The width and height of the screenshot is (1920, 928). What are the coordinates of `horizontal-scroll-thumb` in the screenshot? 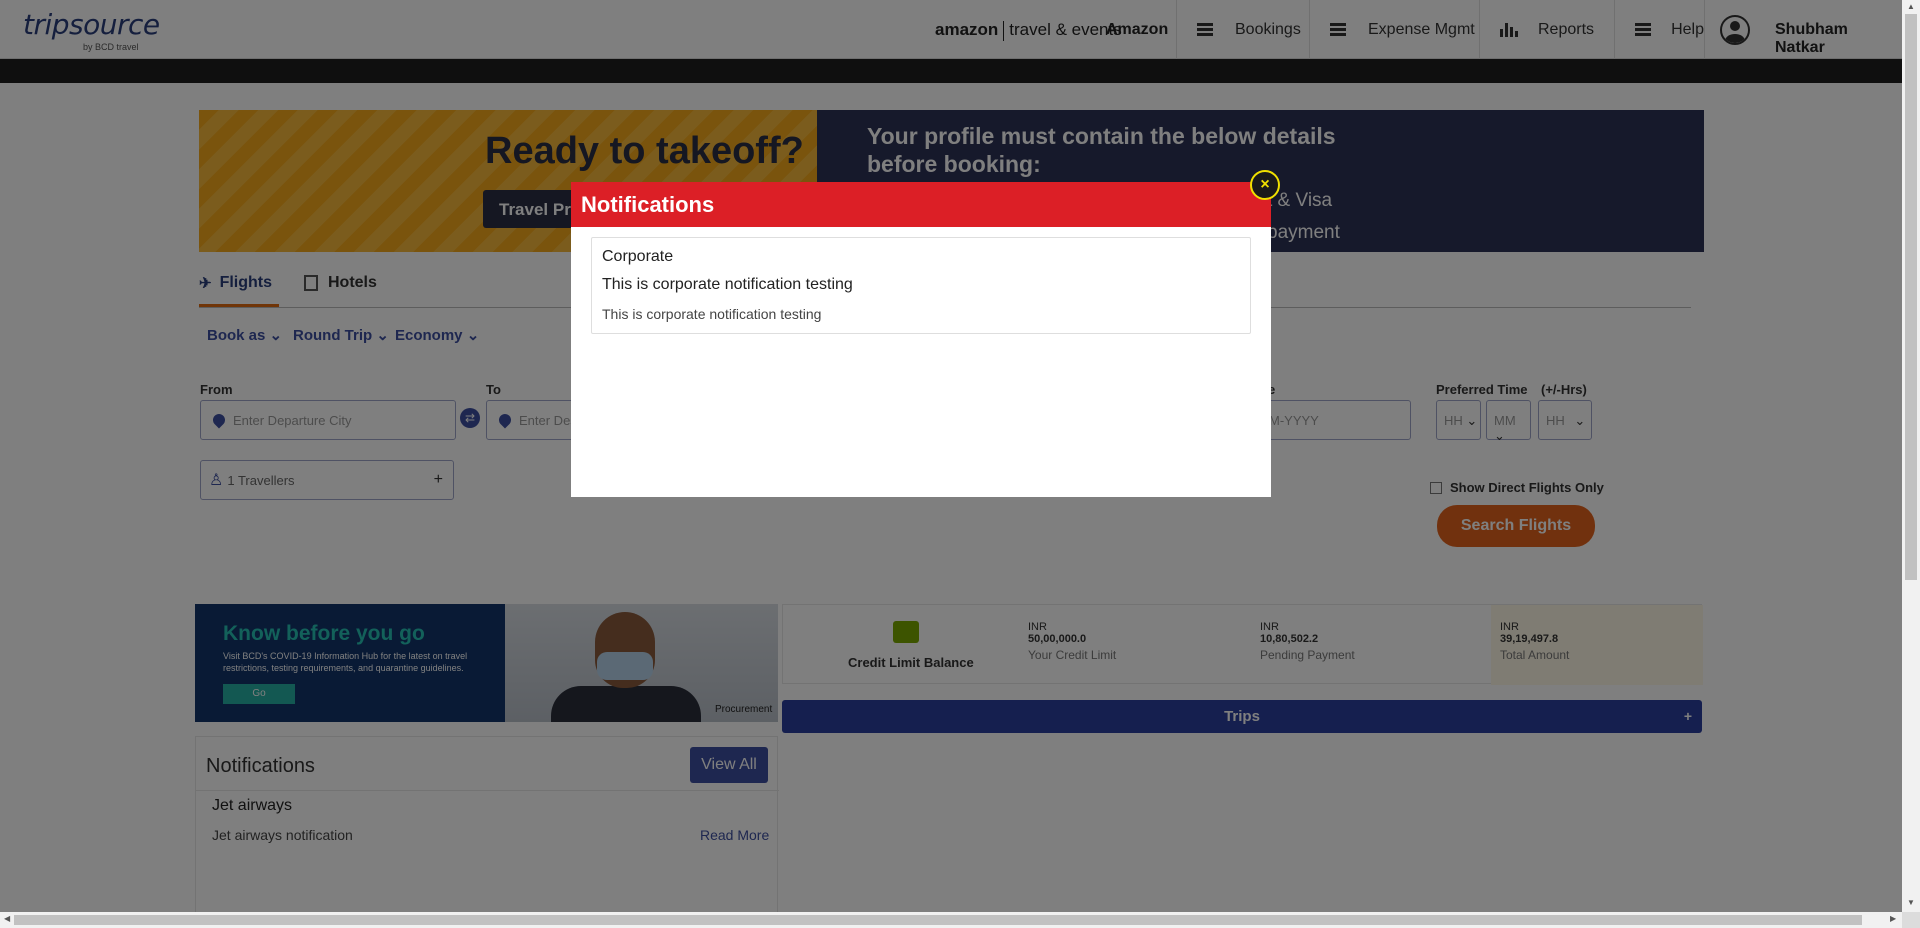 It's located at (938, 920).